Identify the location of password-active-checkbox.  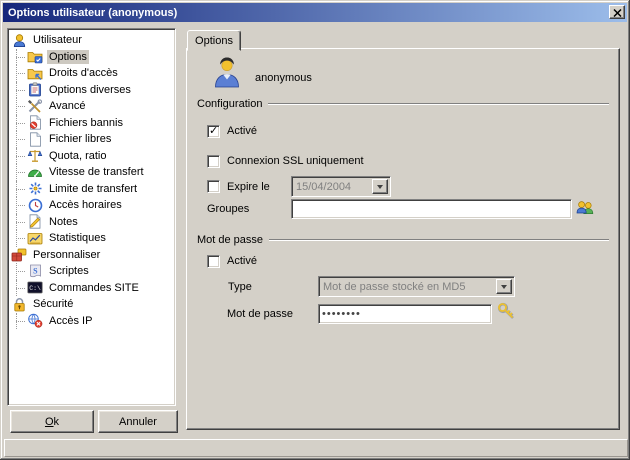
(213, 261).